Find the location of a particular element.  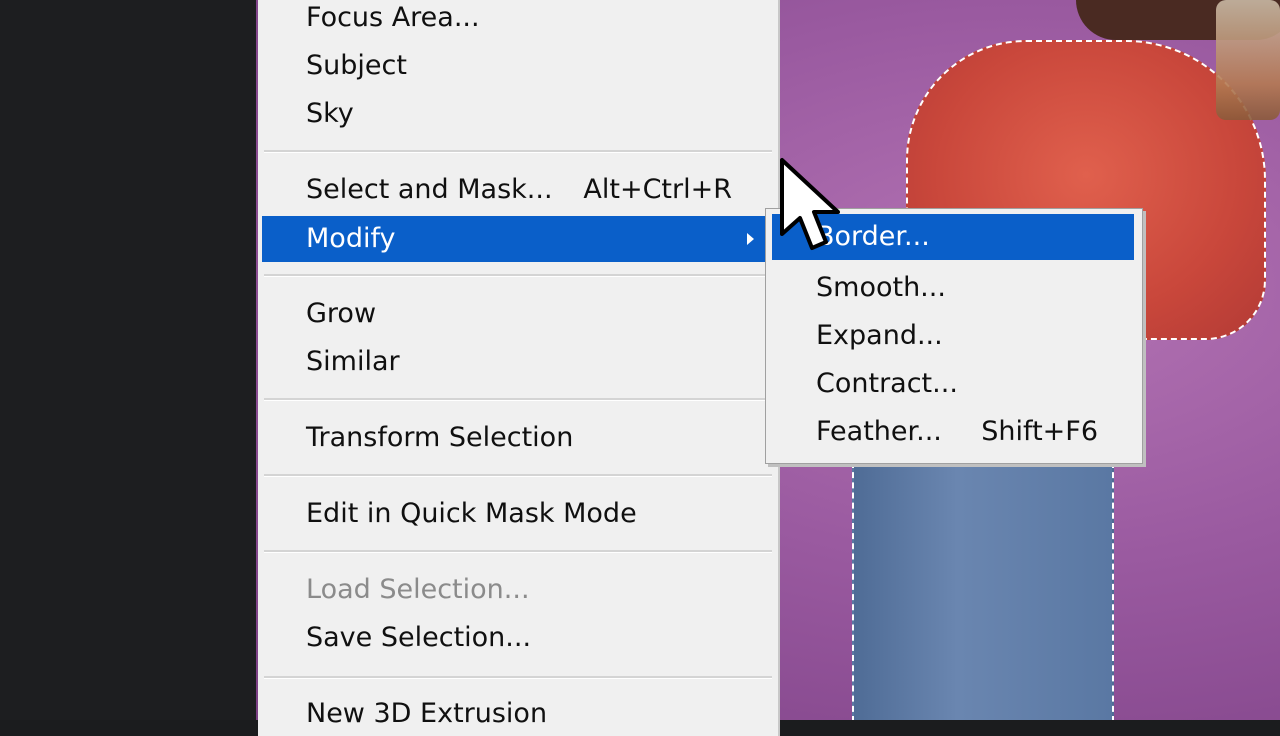

menu-item-label: Modify is located at coordinates (351, 238).